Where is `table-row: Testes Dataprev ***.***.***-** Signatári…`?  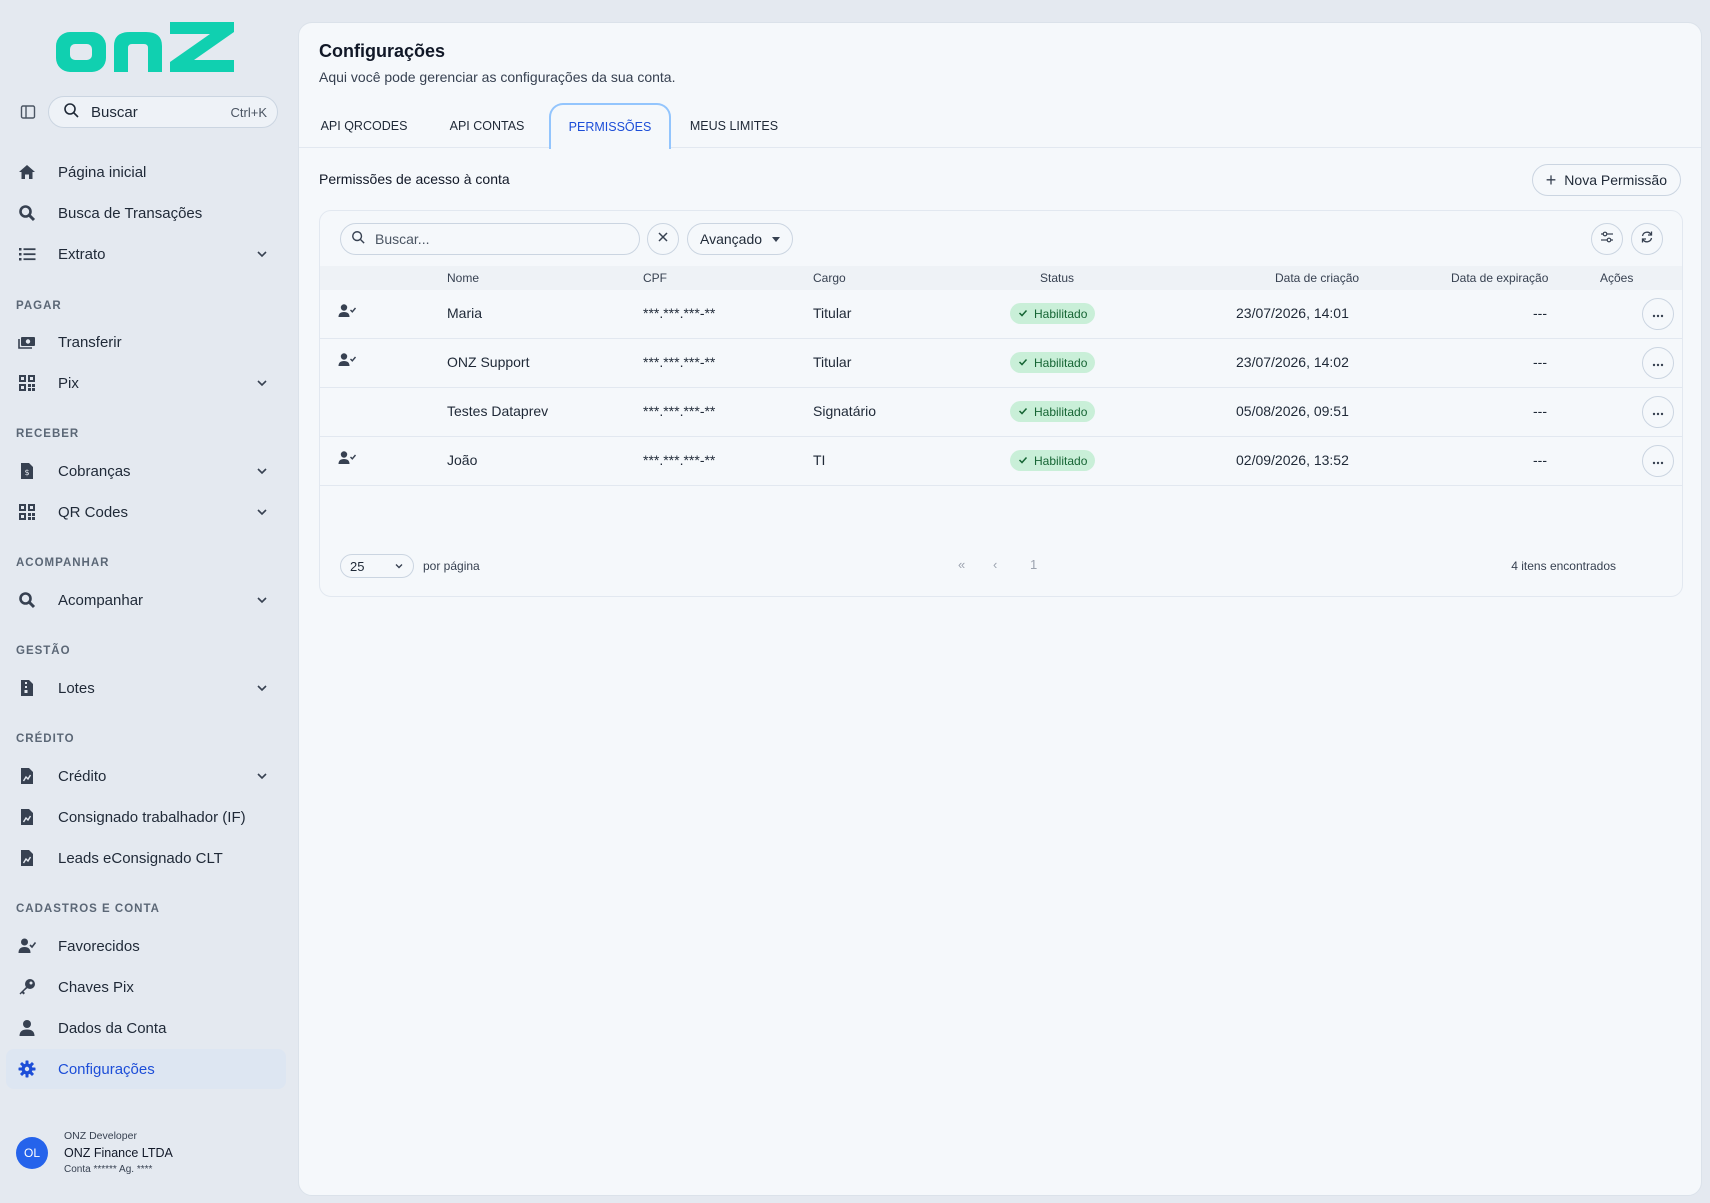
table-row: Testes Dataprev ***.***.***-** Signatári… is located at coordinates (1001, 412).